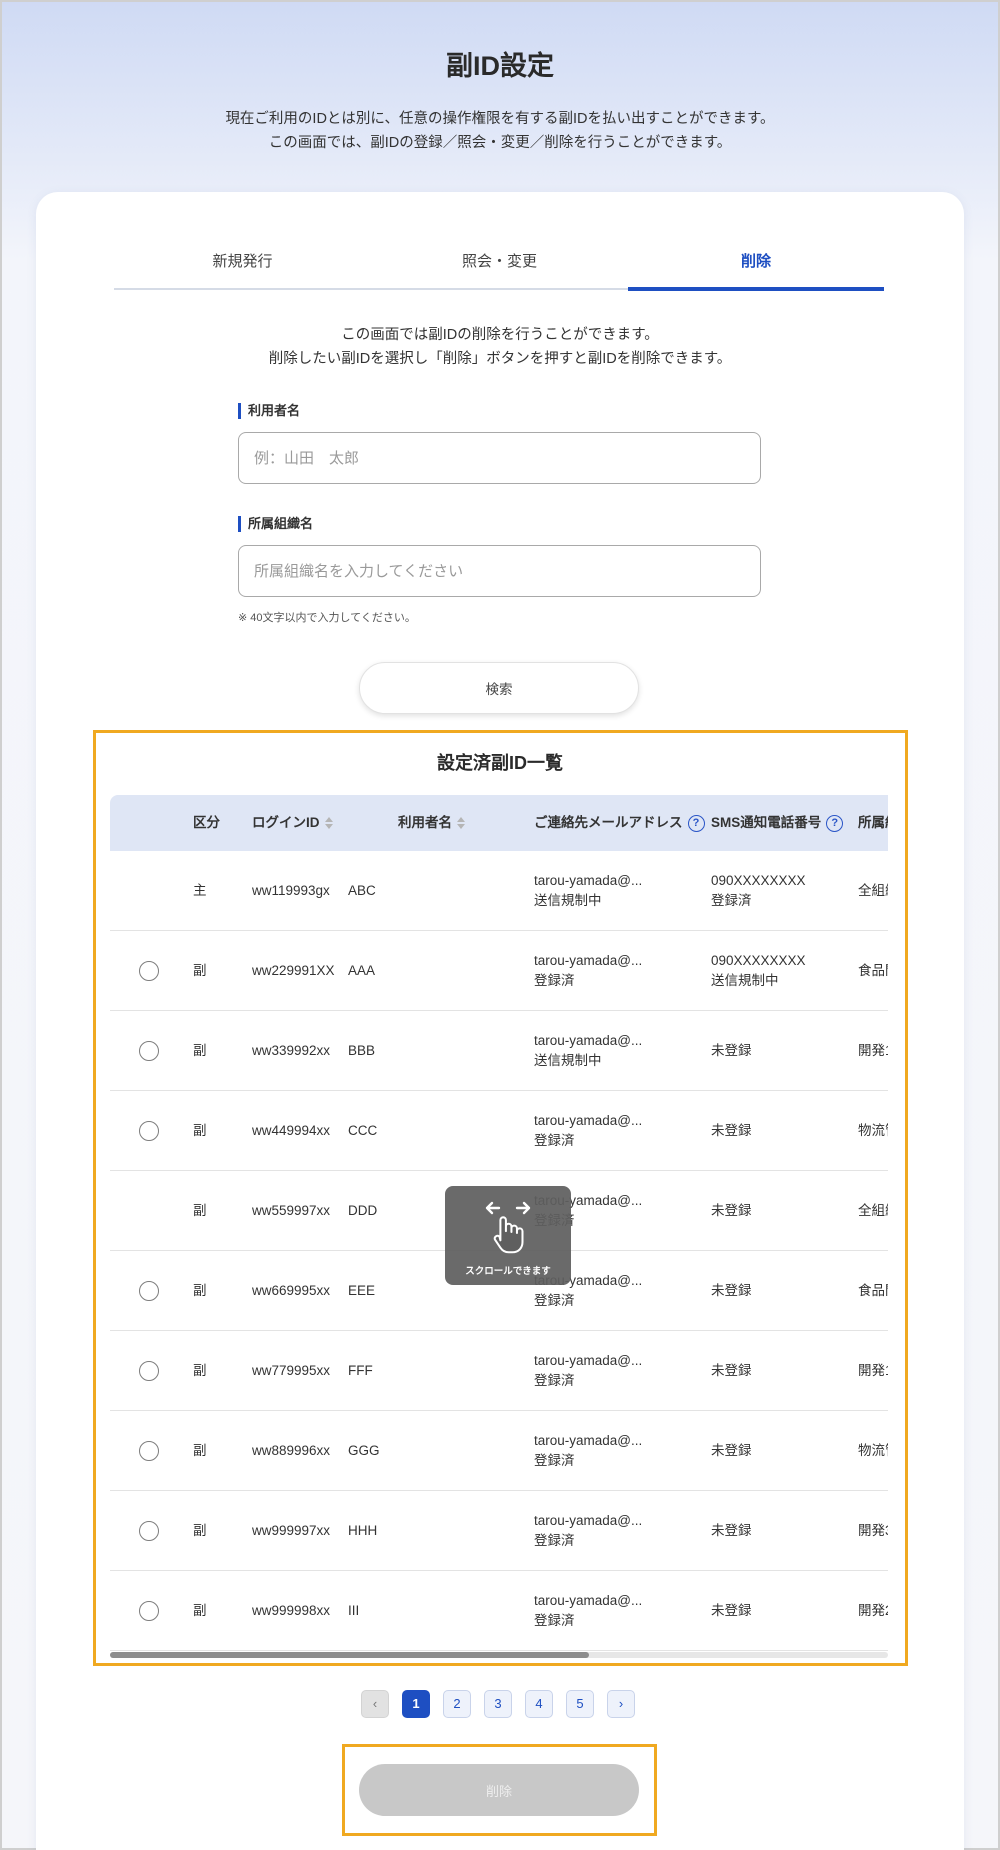 This screenshot has height=1850, width=1000. I want to click on cell-organization: 開発3, so click(873, 1530).